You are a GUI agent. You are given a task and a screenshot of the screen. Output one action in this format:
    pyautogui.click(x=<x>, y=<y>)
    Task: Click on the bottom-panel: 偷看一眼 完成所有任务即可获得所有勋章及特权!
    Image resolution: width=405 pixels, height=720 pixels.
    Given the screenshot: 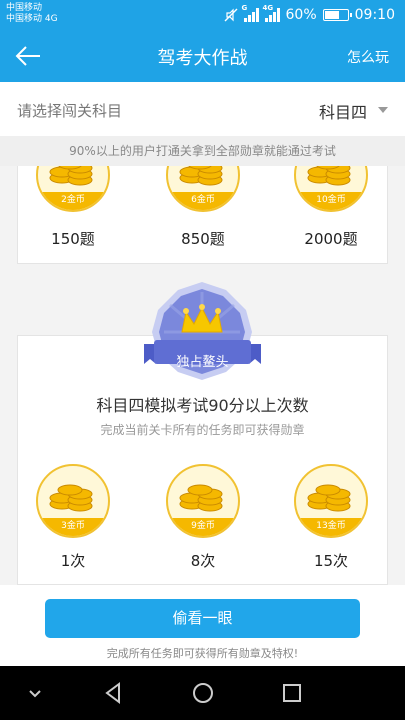 What is the action you would take?
    pyautogui.click(x=202, y=625)
    